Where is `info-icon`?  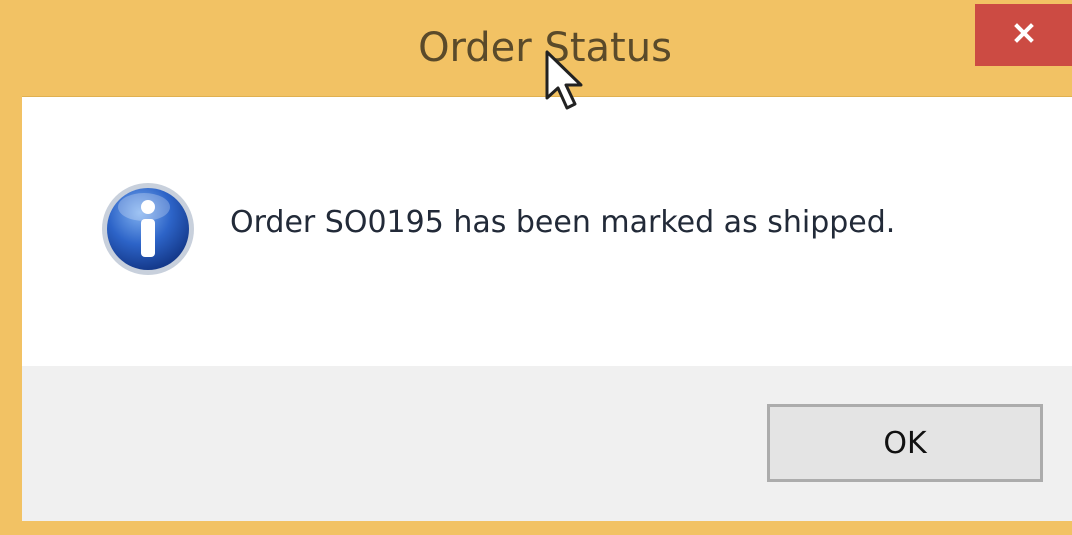
info-icon is located at coordinates (148, 229).